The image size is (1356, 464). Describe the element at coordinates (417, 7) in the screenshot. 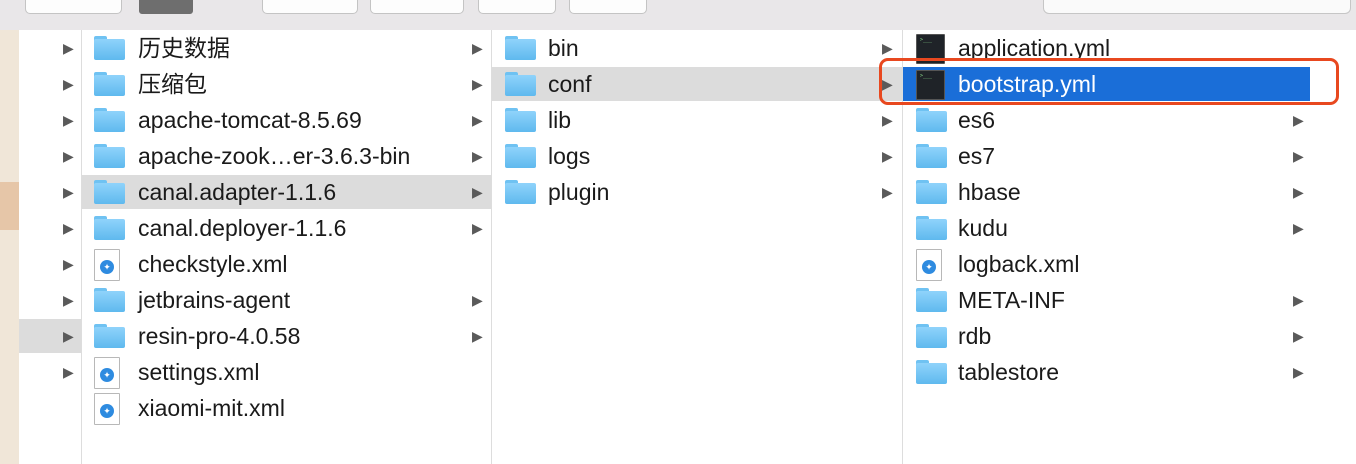

I see `arrange-button` at that location.